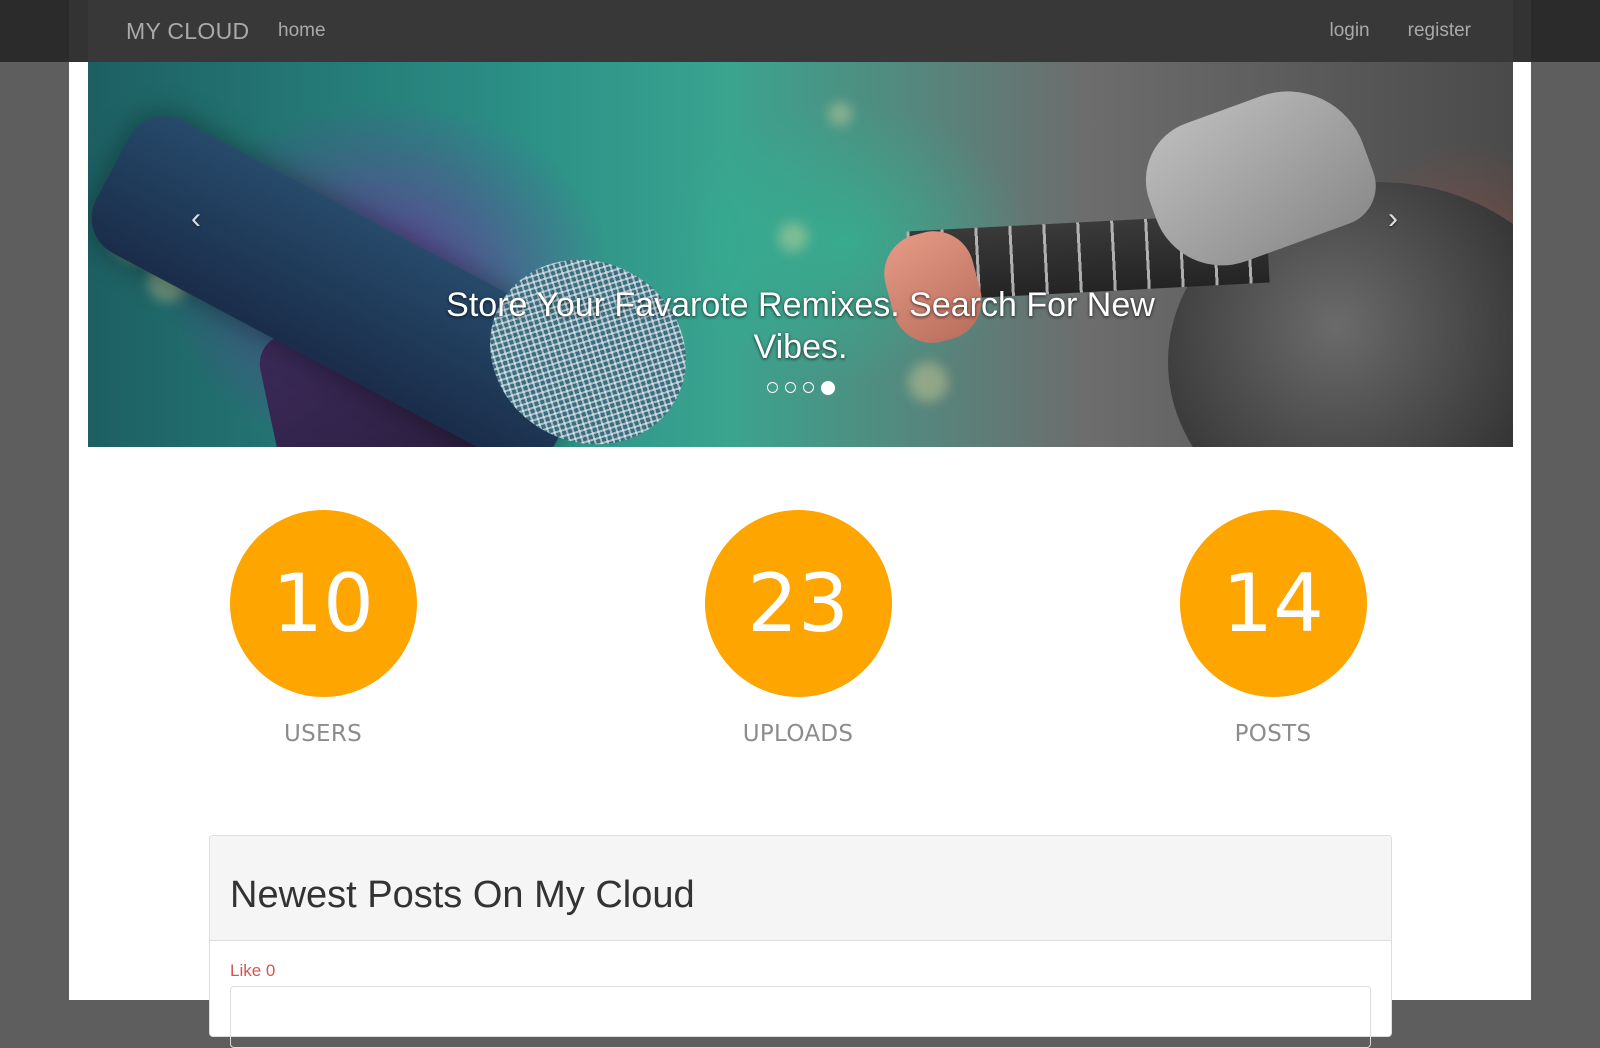 The image size is (1600, 1048). I want to click on login-link: login, so click(1349, 31).